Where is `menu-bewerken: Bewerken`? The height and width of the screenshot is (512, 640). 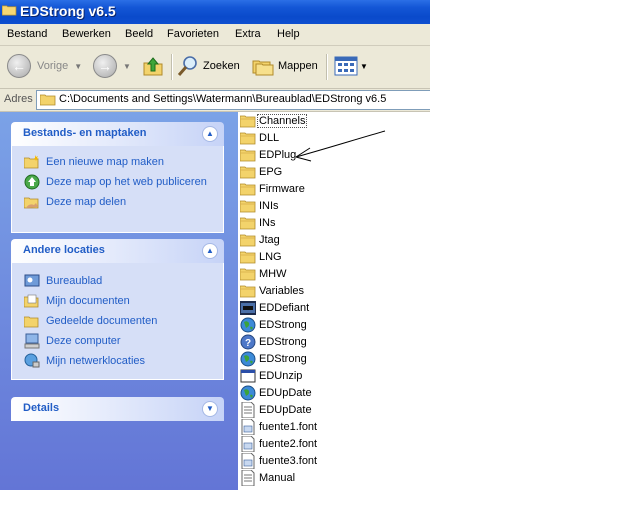
menu-bewerken: Bewerken is located at coordinates (86, 34).